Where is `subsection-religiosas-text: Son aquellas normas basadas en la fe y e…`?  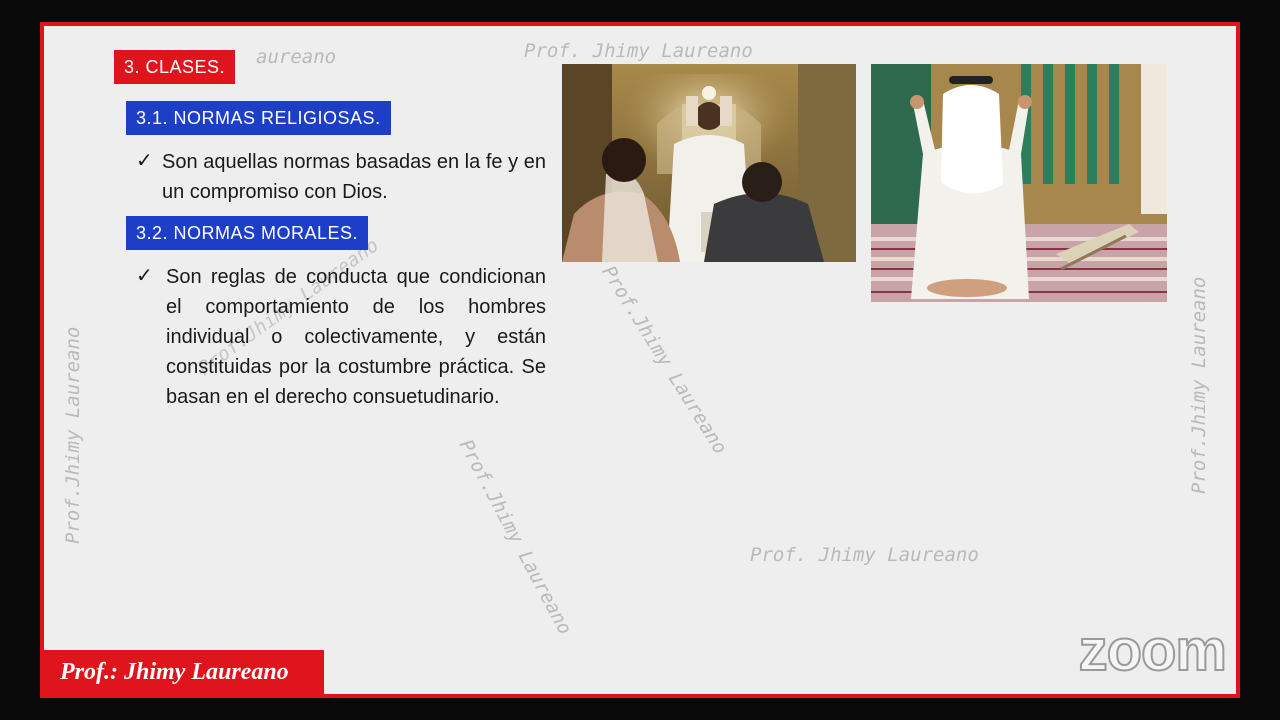
subsection-religiosas-text: Son aquellas normas basadas en la fe y e… is located at coordinates (354, 177).